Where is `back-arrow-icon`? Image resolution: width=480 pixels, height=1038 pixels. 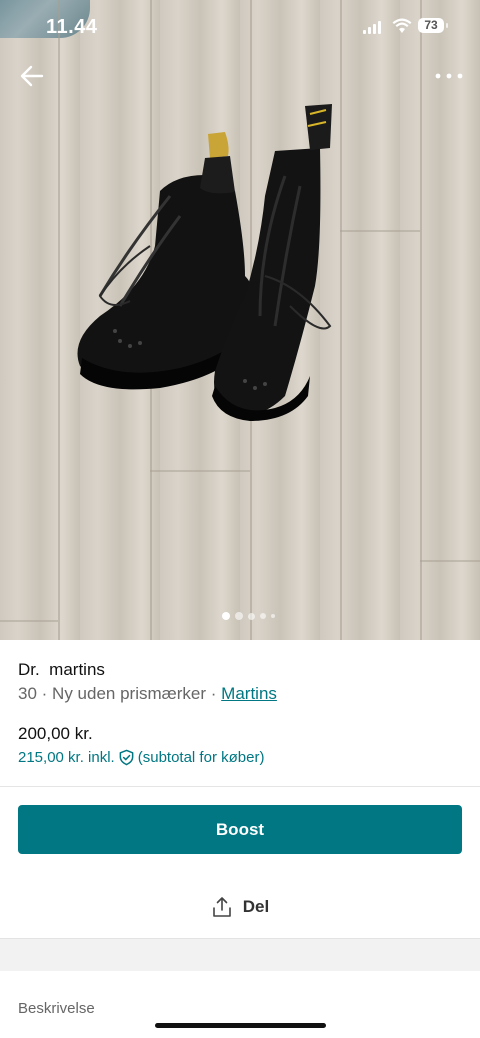
back-arrow-icon is located at coordinates (32, 76).